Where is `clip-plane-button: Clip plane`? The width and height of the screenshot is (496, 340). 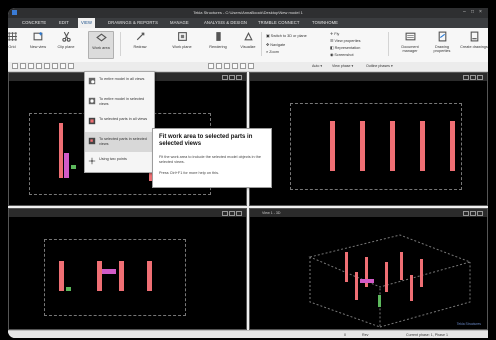 clip-plane-button: Clip plane is located at coordinates (66, 40).